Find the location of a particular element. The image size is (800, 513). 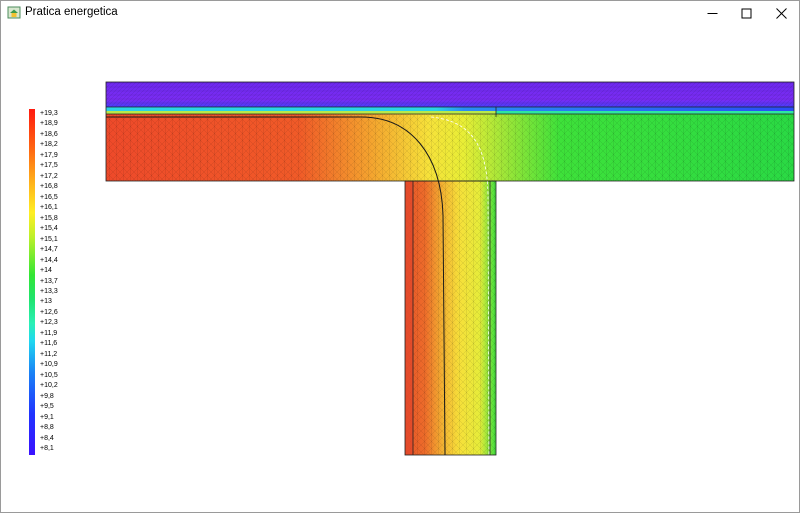

wall-body is located at coordinates (450, 318).